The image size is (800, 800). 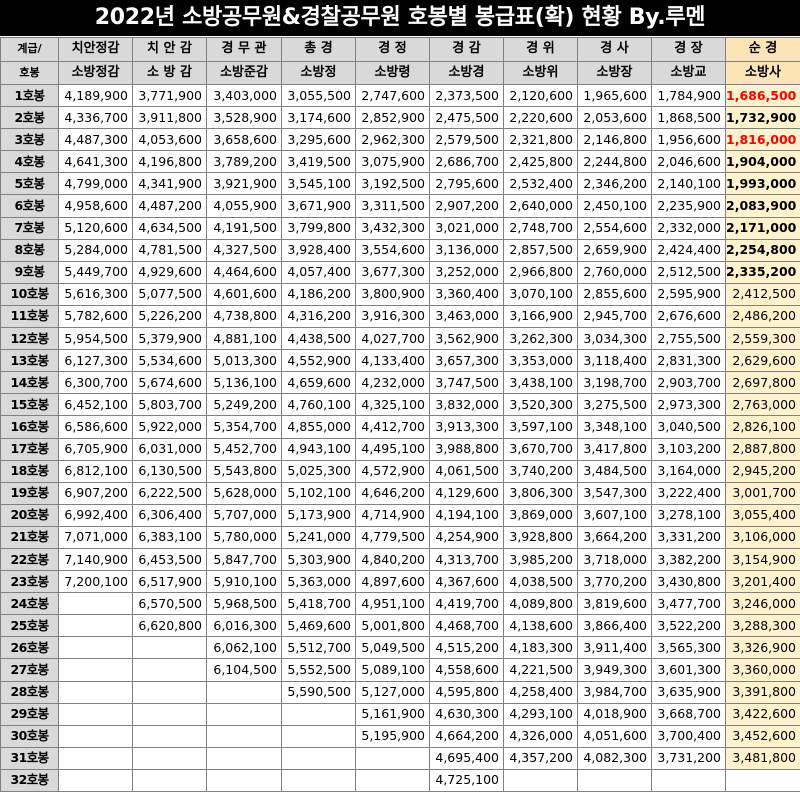 What do you see at coordinates (466, 537) in the screenshot?
I see `salary-cell: 4,254,900` at bounding box center [466, 537].